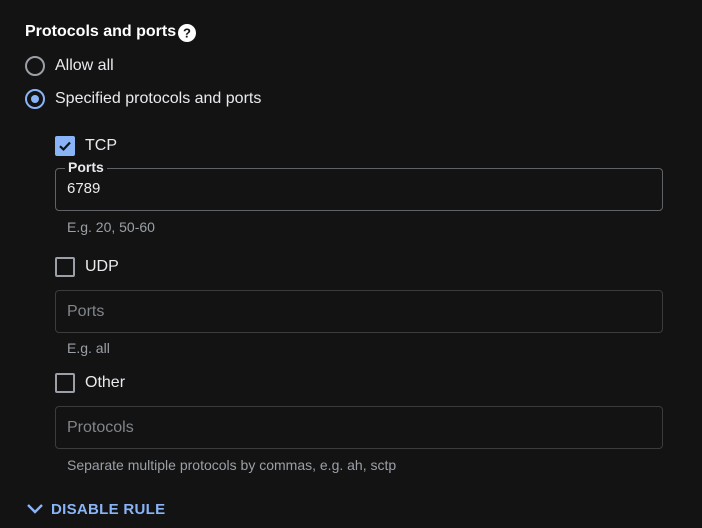 The height and width of the screenshot is (528, 702). What do you see at coordinates (108, 509) in the screenshot?
I see `disable-rule-label: DISABLE RULE` at bounding box center [108, 509].